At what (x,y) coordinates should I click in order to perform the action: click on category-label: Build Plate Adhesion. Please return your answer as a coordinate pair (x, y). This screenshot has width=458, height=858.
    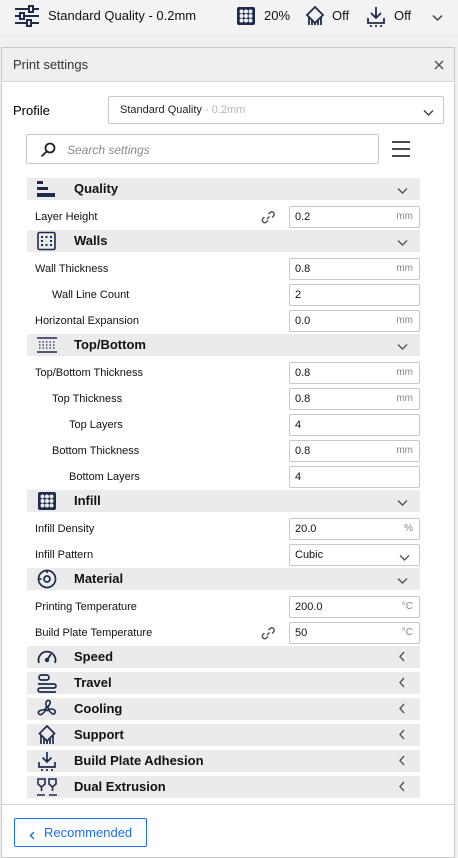
    Looking at the image, I should click on (139, 760).